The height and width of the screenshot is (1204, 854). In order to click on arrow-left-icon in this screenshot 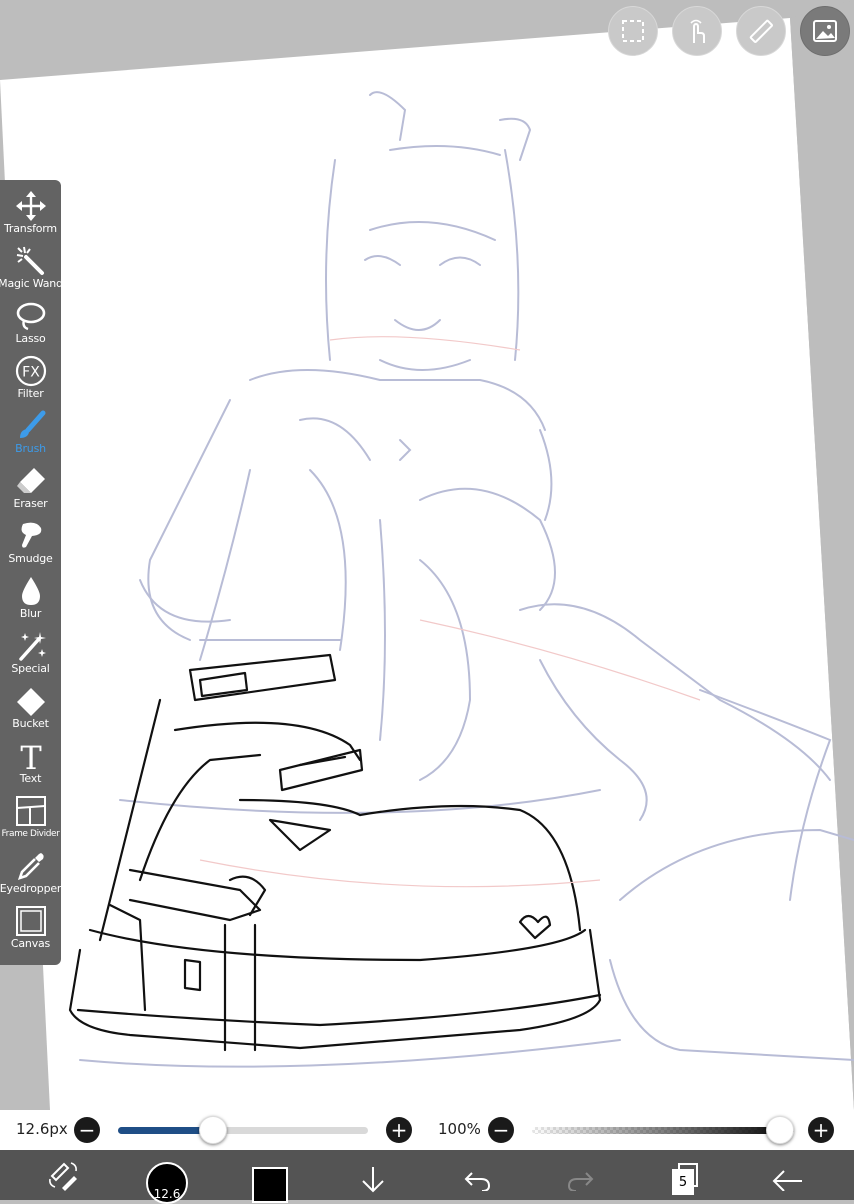, I will do `click(787, 1180)`.